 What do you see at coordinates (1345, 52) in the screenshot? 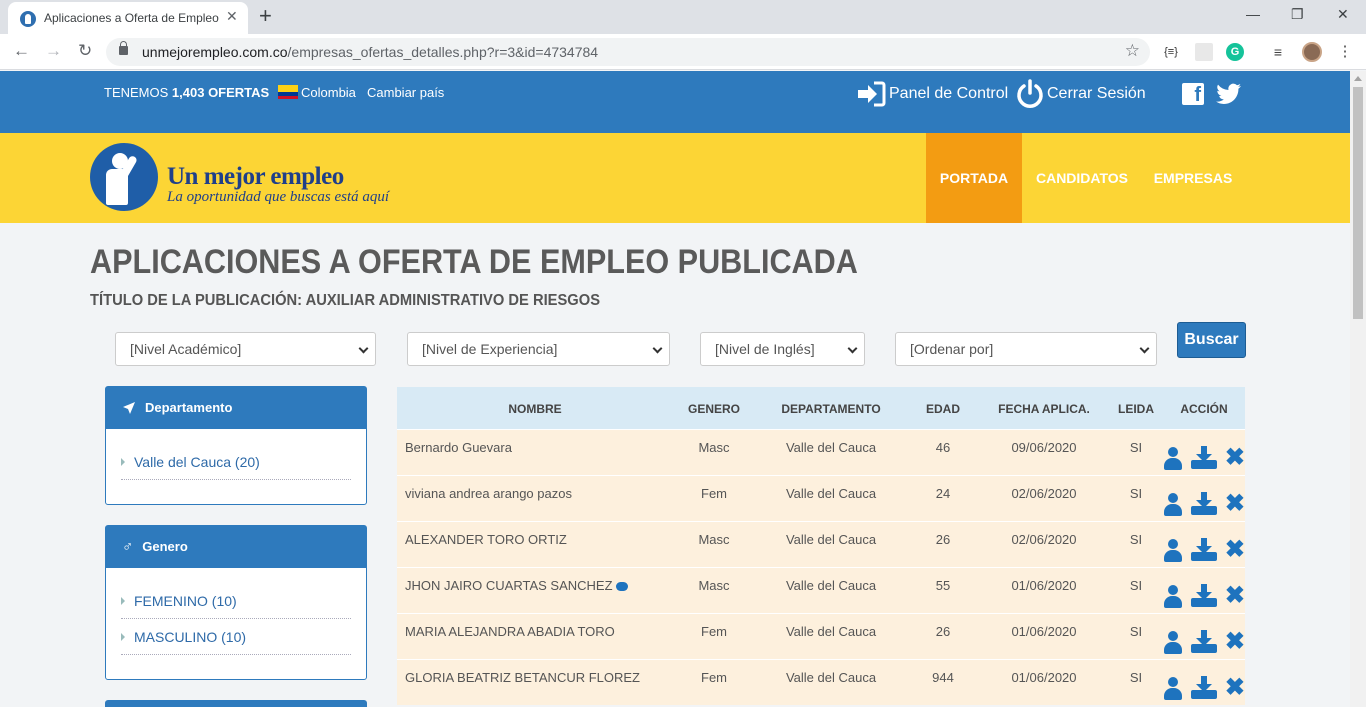
I see `menu-kebab-icon: ⋮` at bounding box center [1345, 52].